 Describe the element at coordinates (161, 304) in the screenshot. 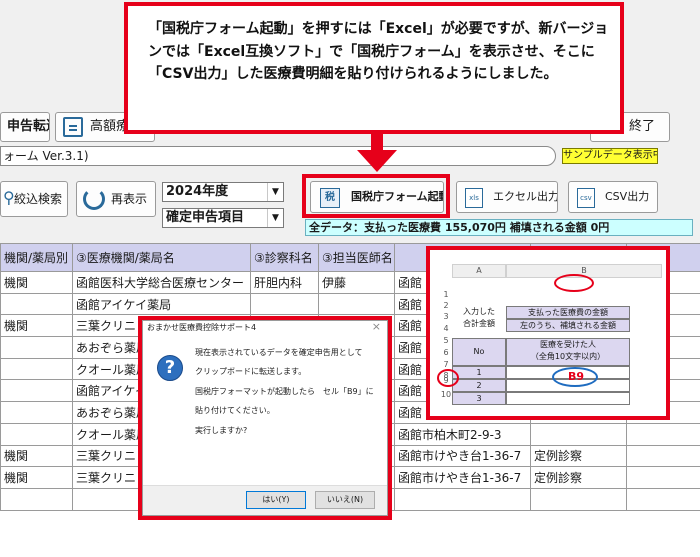

I see `table-cell: 函館アイケイ薬局` at that location.